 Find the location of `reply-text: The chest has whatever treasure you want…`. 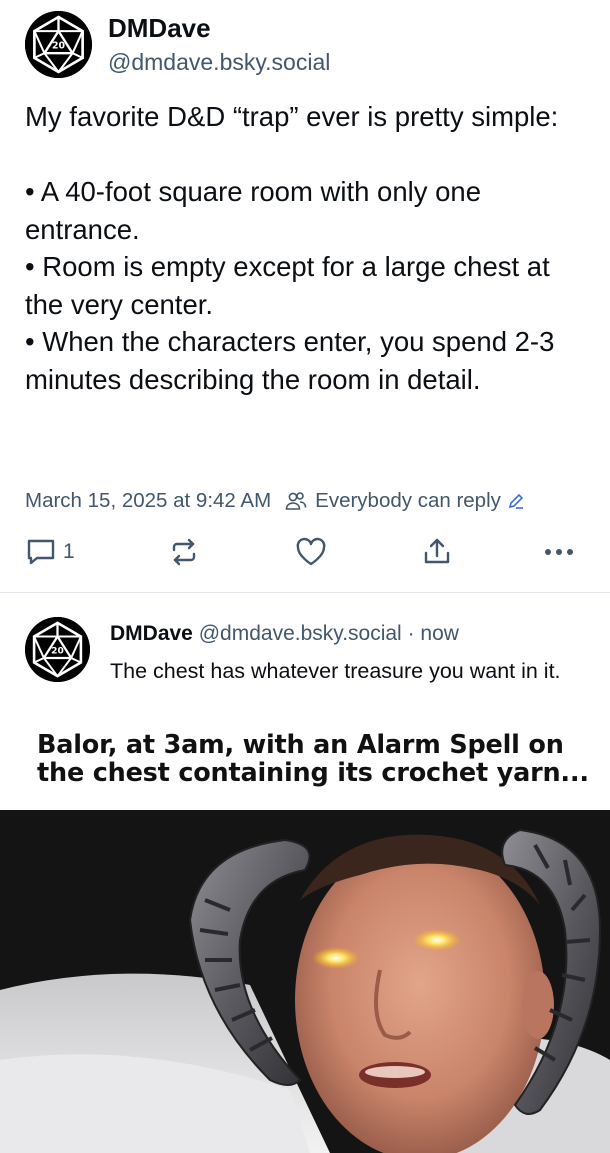

reply-text: The chest has whatever treasure you want… is located at coordinates (335, 671).